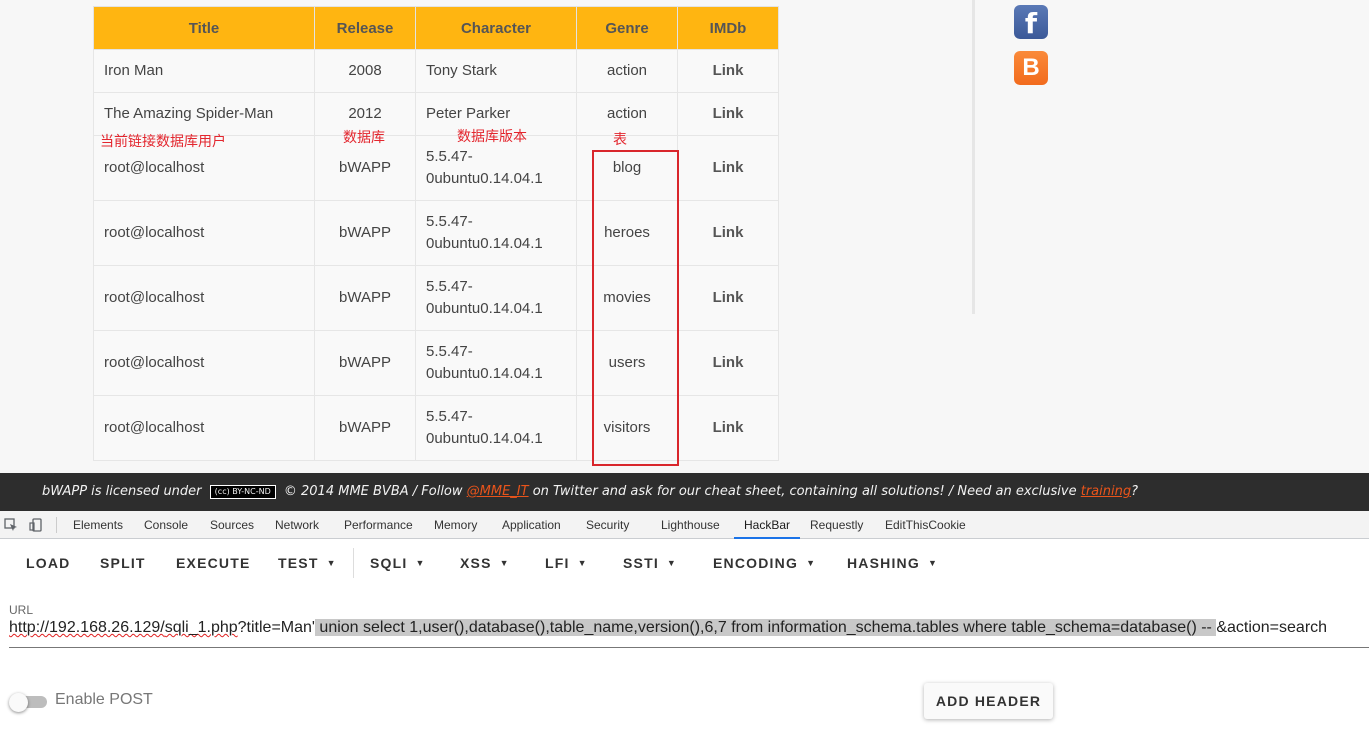  I want to click on table-row: Iron Man 2008 Tony Stark action Link, so click(436, 71).